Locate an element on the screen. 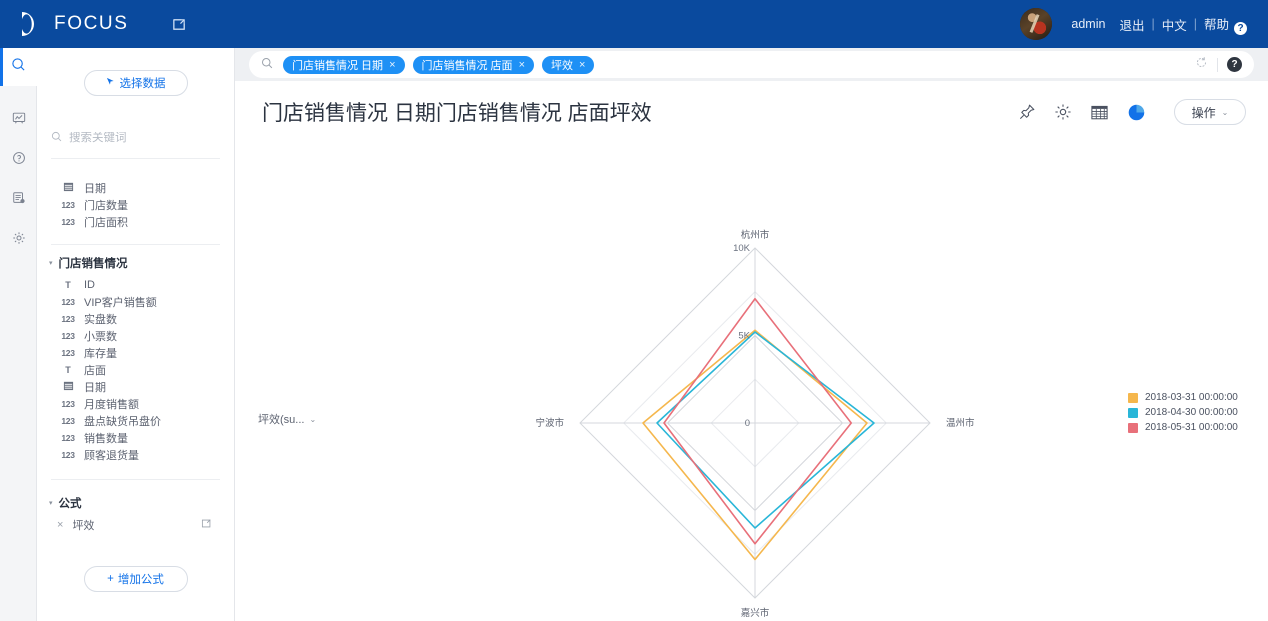 The image size is (1268, 621). legend-item-0: 2018-03-31 00:00:00 is located at coordinates (1183, 397).